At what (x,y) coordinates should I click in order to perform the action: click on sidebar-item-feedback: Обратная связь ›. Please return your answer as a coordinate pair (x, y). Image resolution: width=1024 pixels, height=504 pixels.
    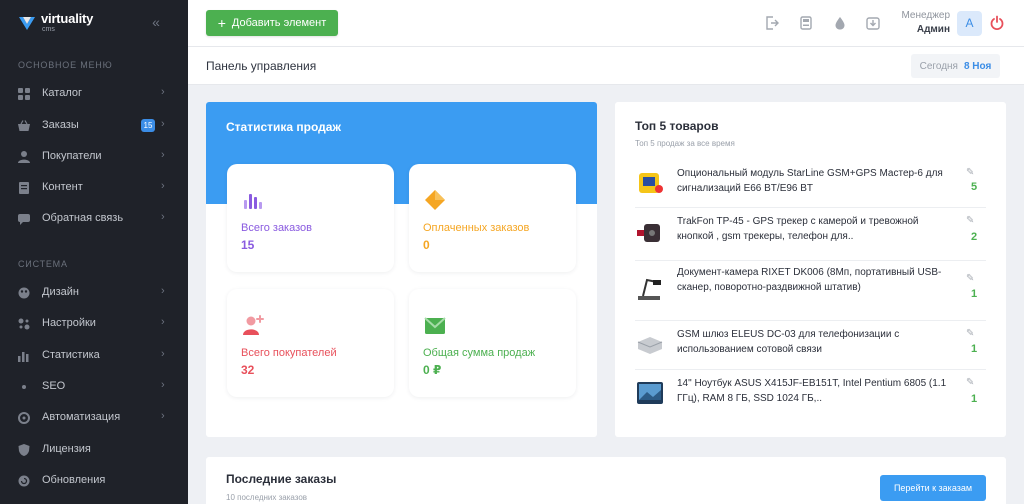
    Looking at the image, I should click on (94, 219).